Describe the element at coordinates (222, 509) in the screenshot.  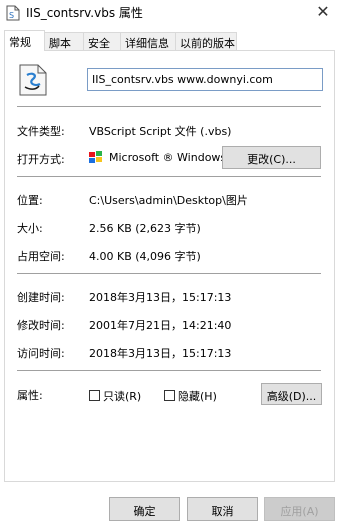
I see `cancel-button: 取消` at that location.